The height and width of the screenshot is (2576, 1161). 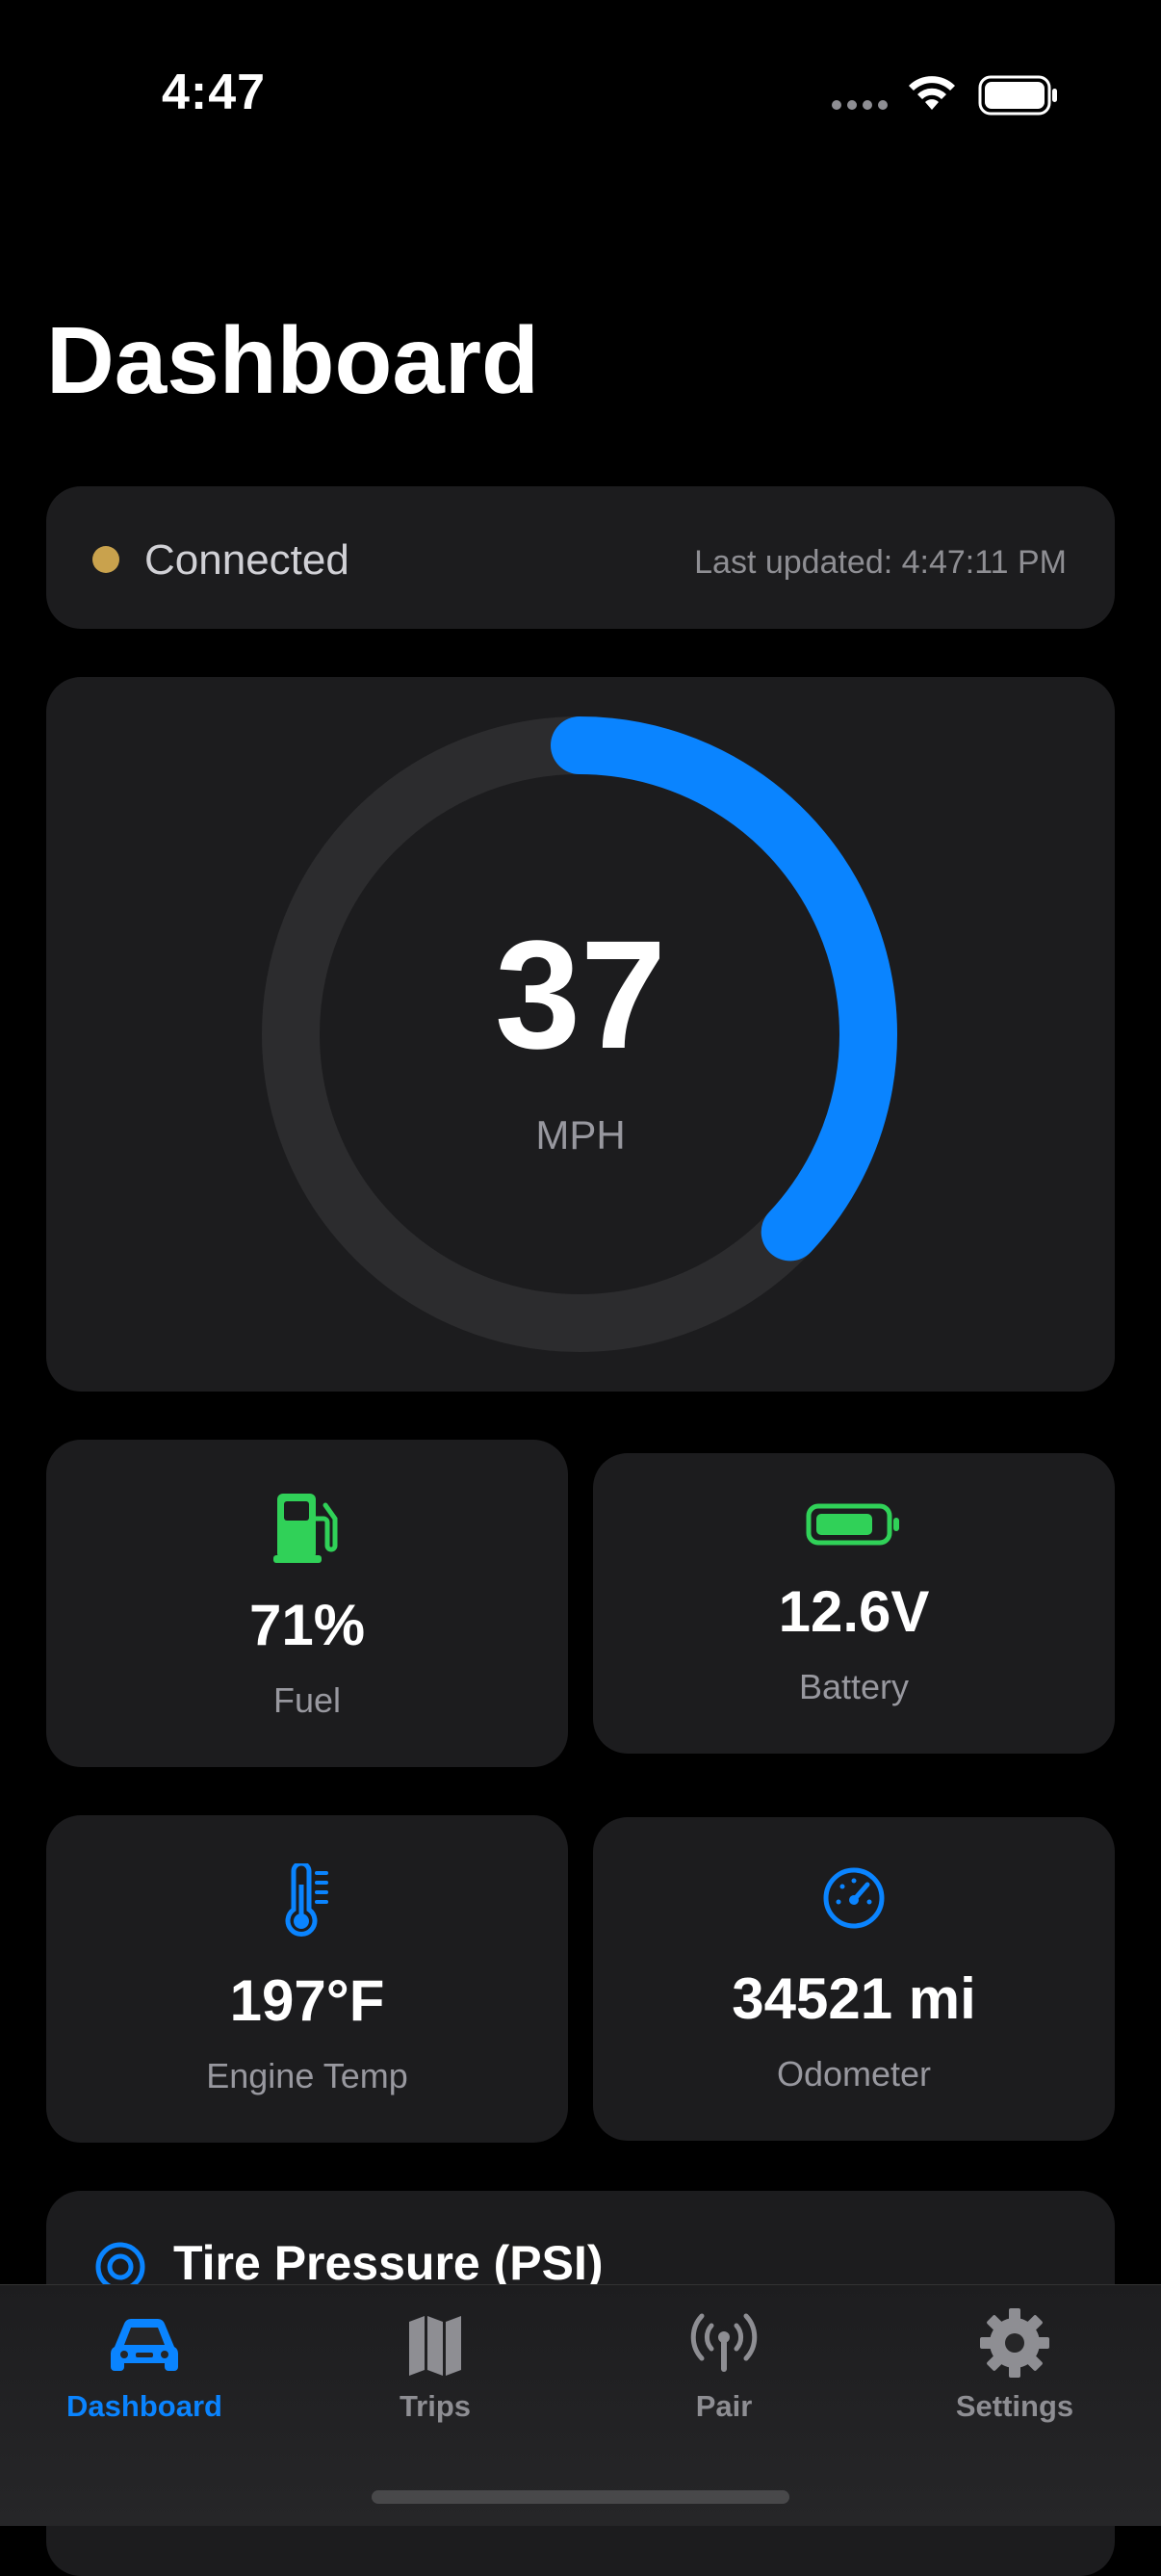 I want to click on car-icon, so click(x=144, y=2345).